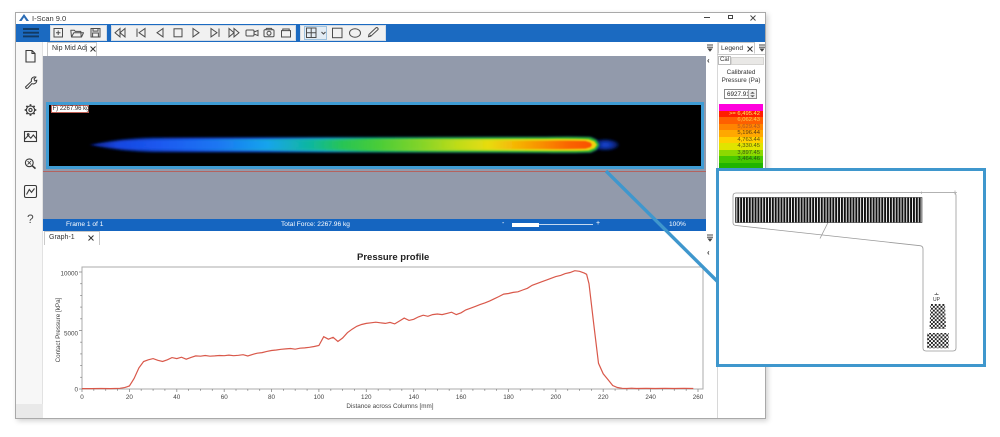  What do you see at coordinates (461, 397) in the screenshot?
I see `svg-text: 160` at bounding box center [461, 397].